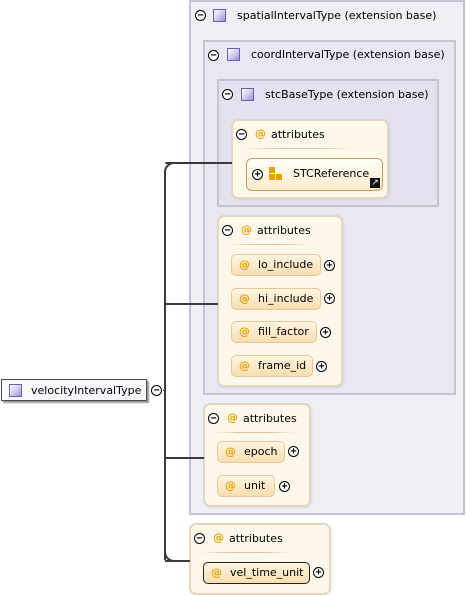  What do you see at coordinates (282, 365) in the screenshot?
I see `attribute-label: frame_id` at bounding box center [282, 365].